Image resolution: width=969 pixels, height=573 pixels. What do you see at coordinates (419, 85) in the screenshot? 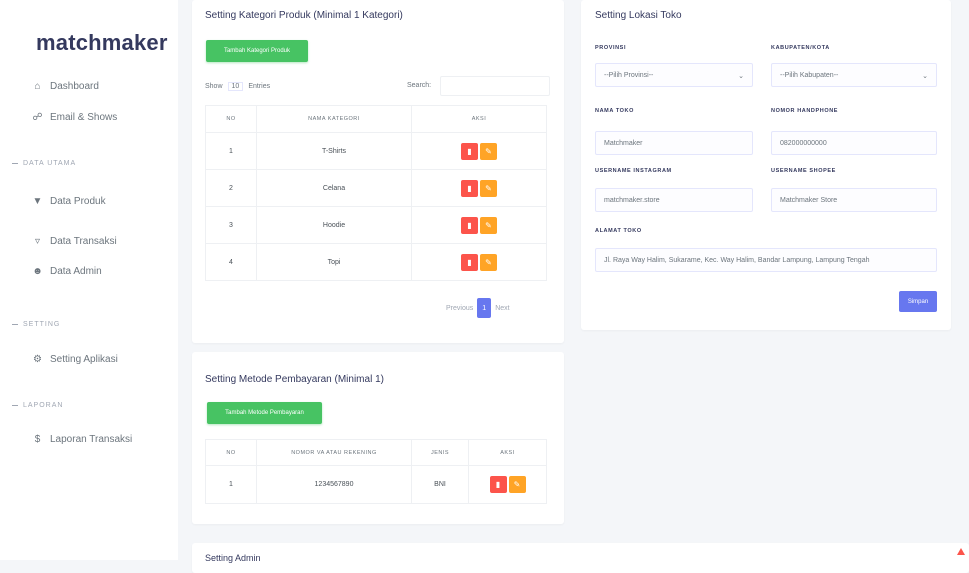
I see `search-label: Search:` at bounding box center [419, 85].